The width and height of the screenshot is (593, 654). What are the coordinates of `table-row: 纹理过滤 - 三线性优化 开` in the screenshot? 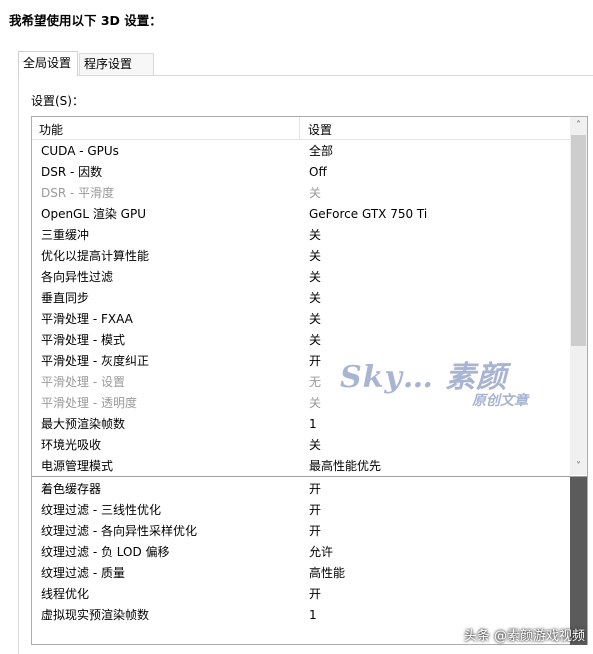 It's located at (301, 510).